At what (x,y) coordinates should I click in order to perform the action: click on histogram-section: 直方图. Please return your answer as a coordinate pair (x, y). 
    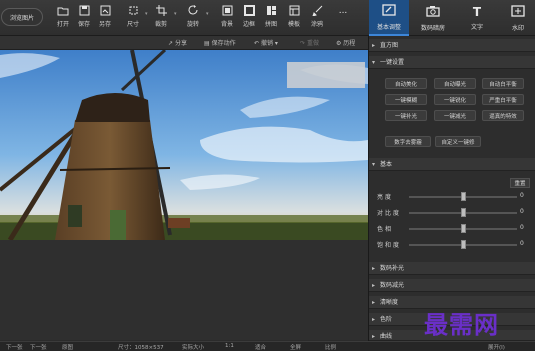
    Looking at the image, I should click on (452, 45).